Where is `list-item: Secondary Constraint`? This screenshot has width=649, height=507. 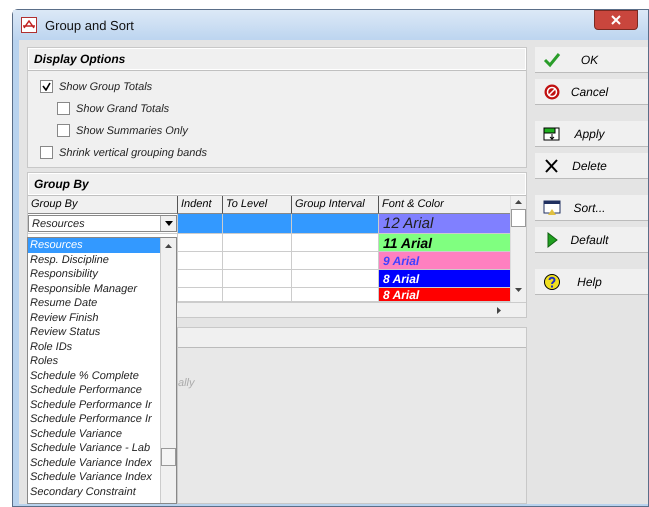 list-item: Secondary Constraint is located at coordinates (94, 491).